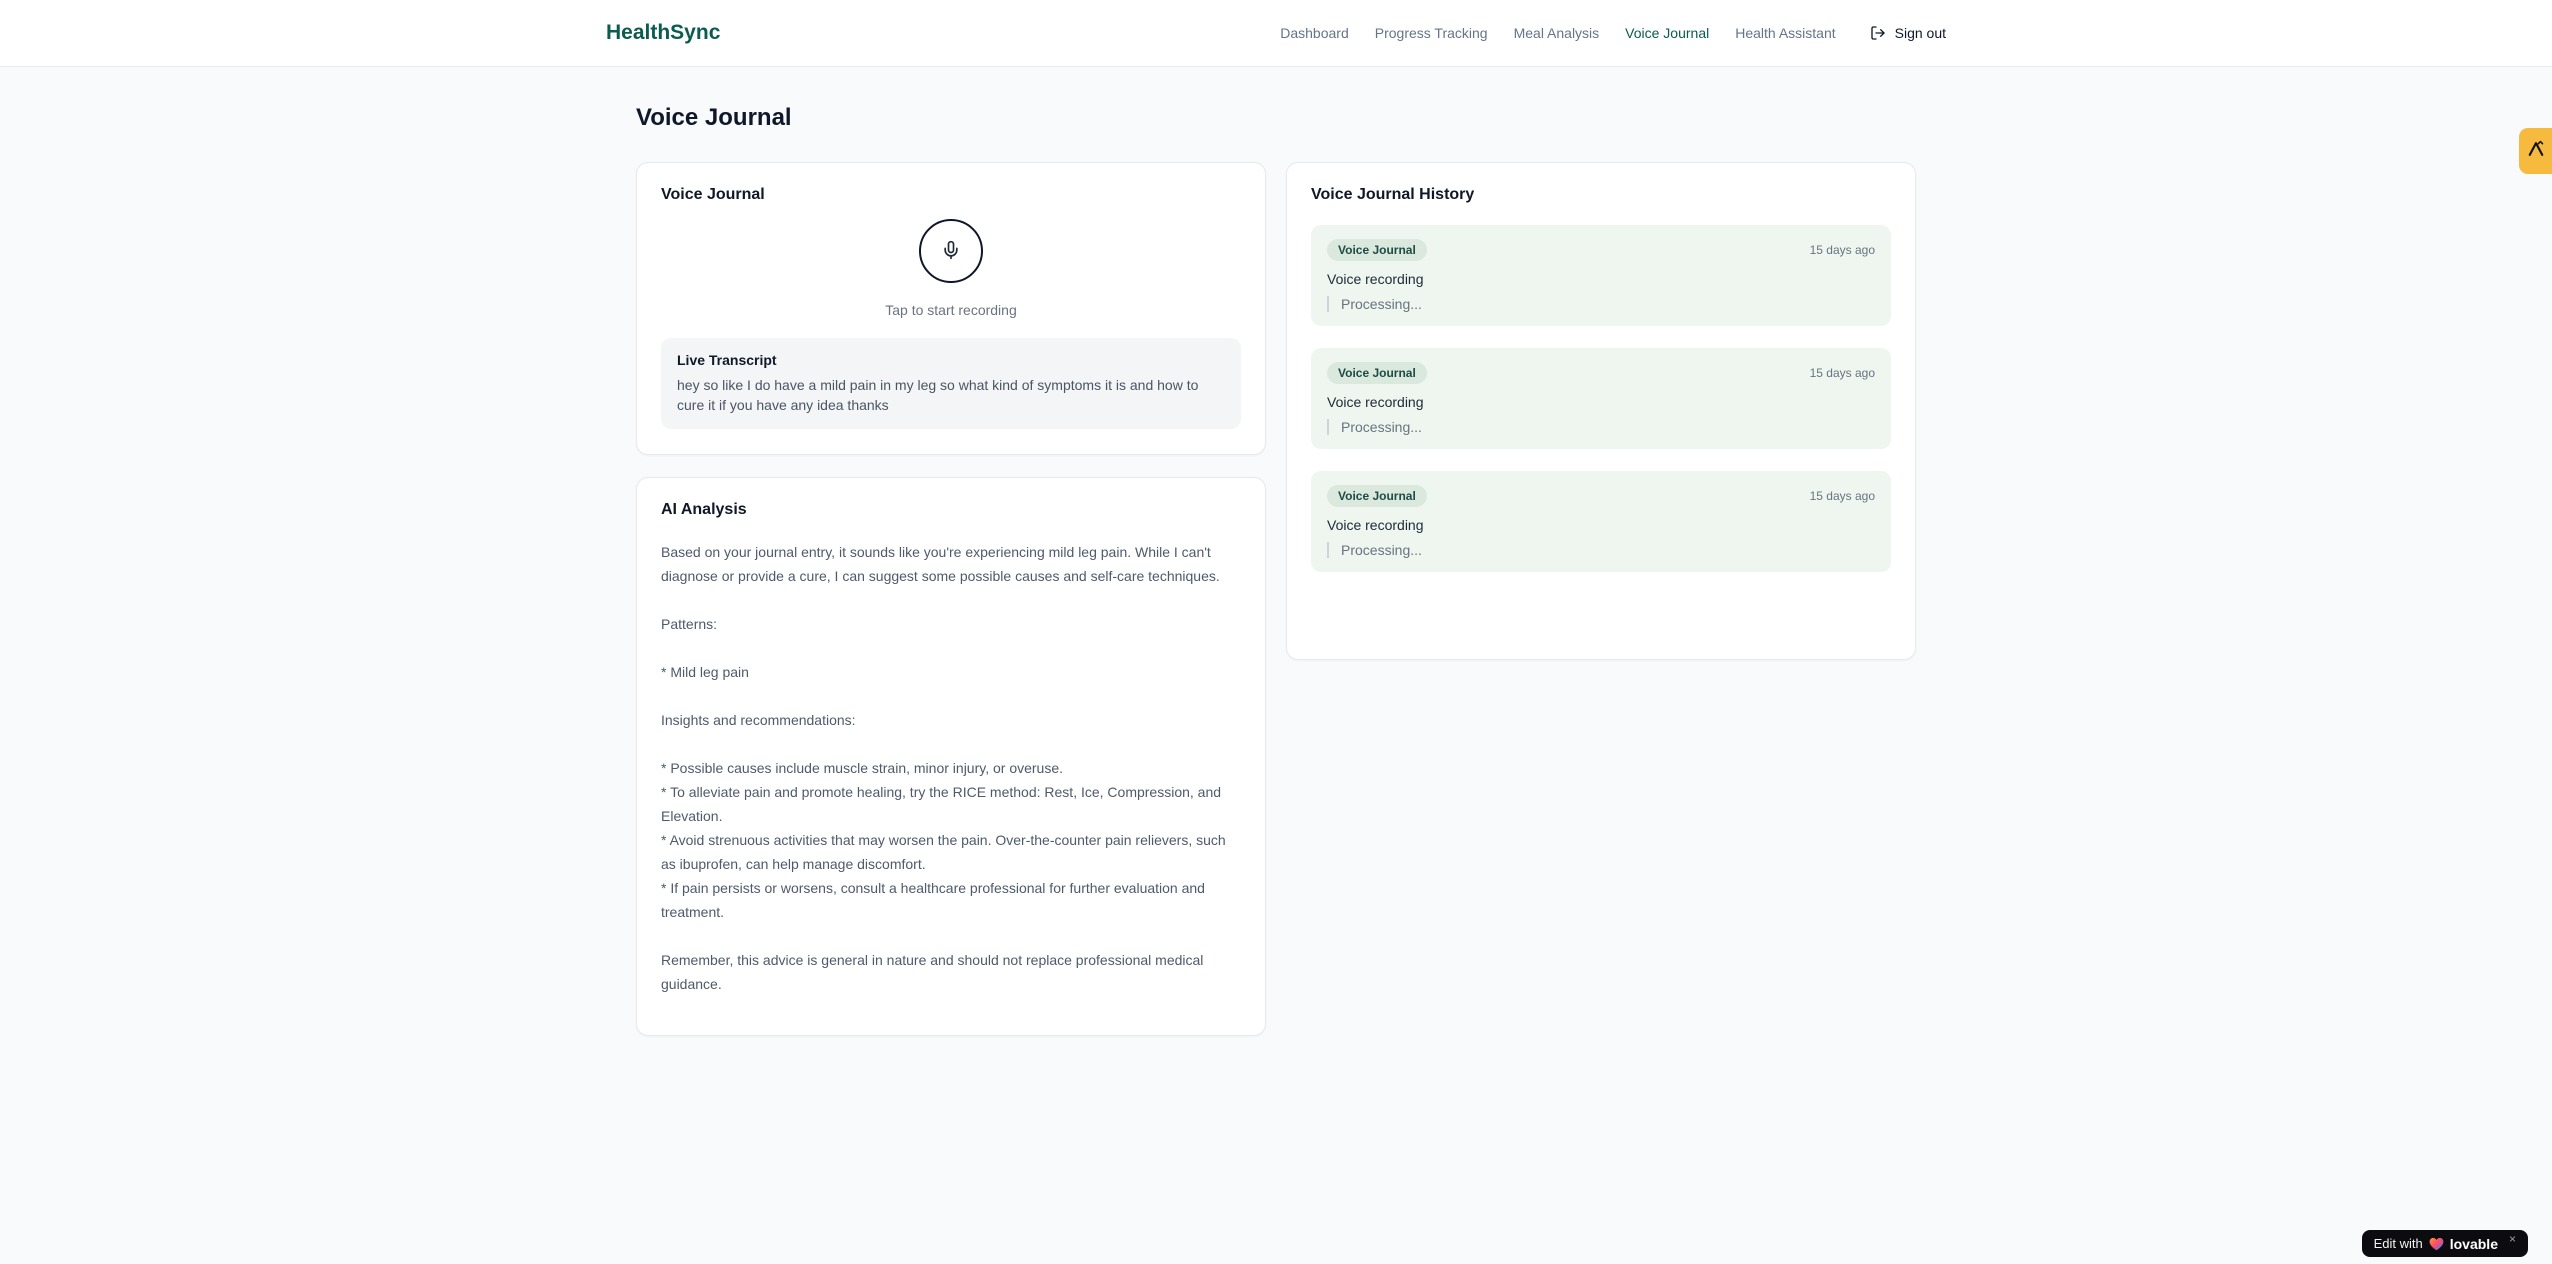 This screenshot has height=1264, width=2552. What do you see at coordinates (2398, 1243) in the screenshot?
I see `lovable-prefix: Edit with` at bounding box center [2398, 1243].